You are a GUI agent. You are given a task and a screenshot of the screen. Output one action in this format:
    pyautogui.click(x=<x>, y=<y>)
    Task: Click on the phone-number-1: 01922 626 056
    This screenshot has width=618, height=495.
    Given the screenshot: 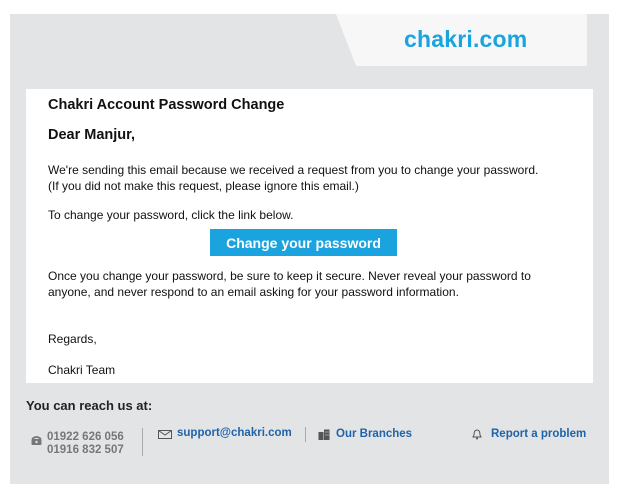 What is the action you would take?
    pyautogui.click(x=85, y=437)
    